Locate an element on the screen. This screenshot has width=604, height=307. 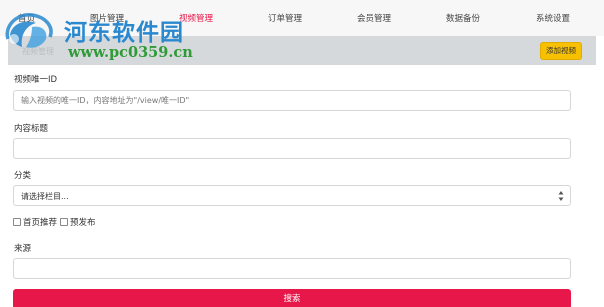
video-id-label: 视频唯一ID is located at coordinates (36, 80).